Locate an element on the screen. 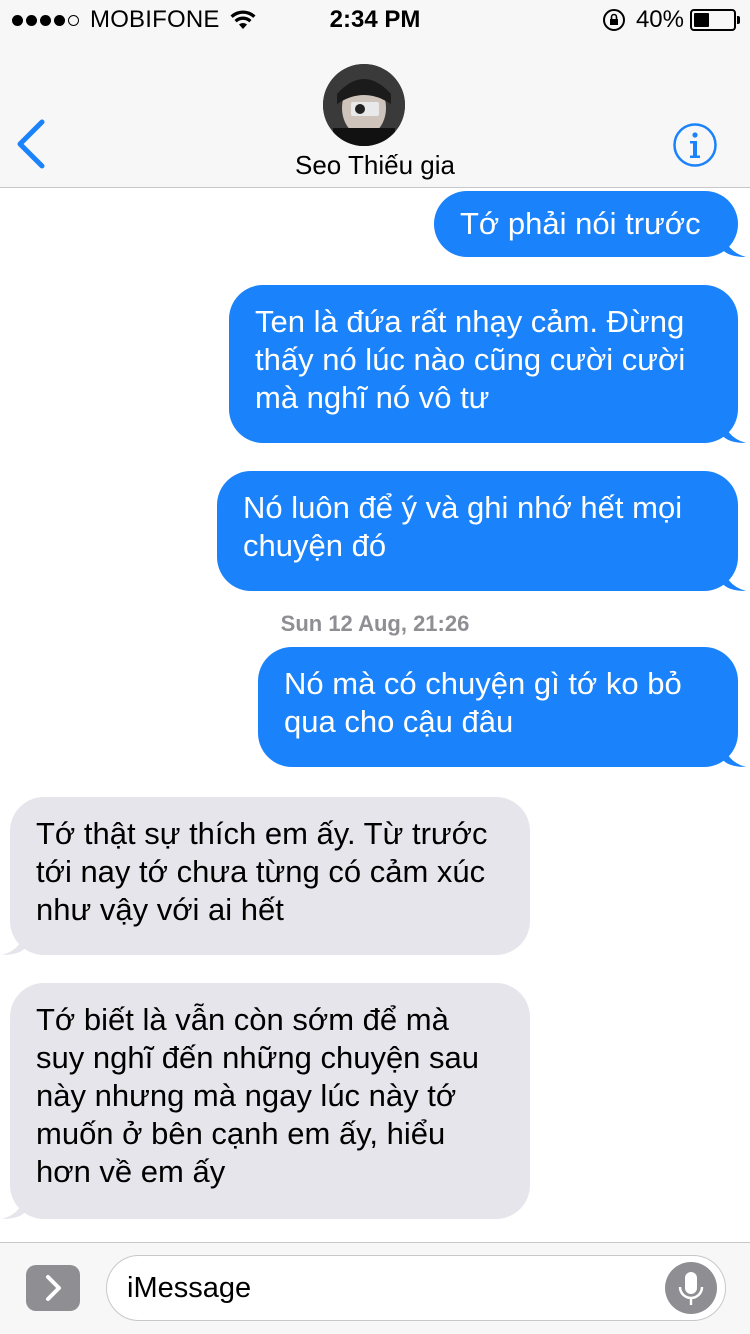 The image size is (750, 1334). contact-avatar is located at coordinates (364, 105).